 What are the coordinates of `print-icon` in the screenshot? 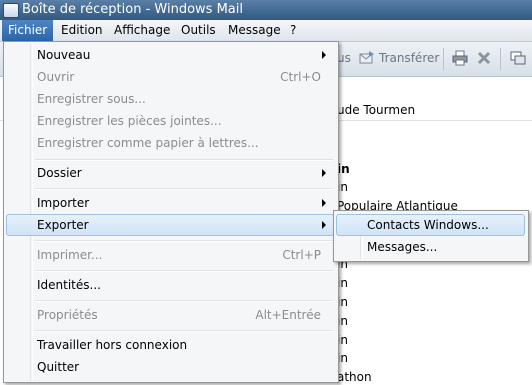 It's located at (460, 58).